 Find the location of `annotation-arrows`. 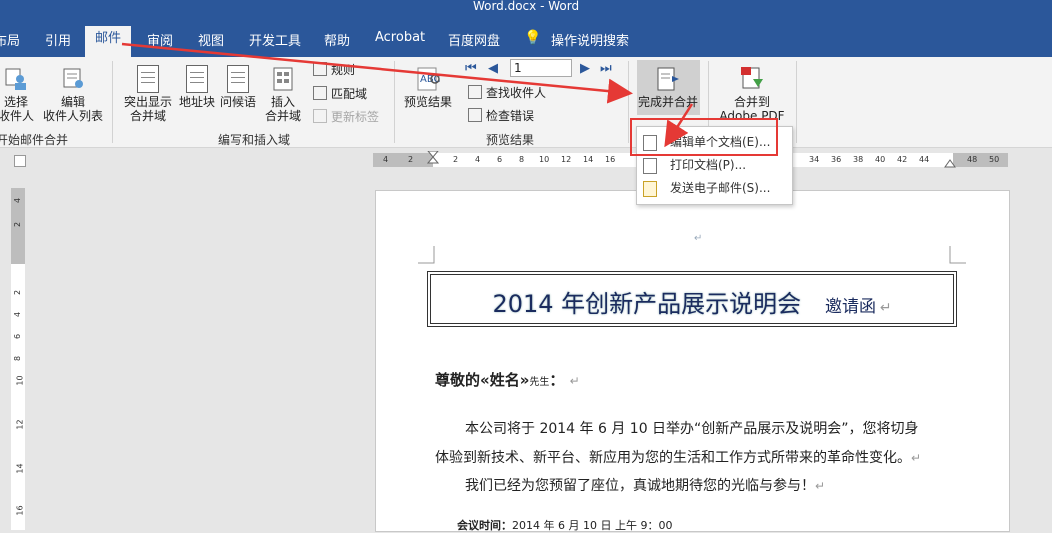

annotation-arrows is located at coordinates (407, 95).